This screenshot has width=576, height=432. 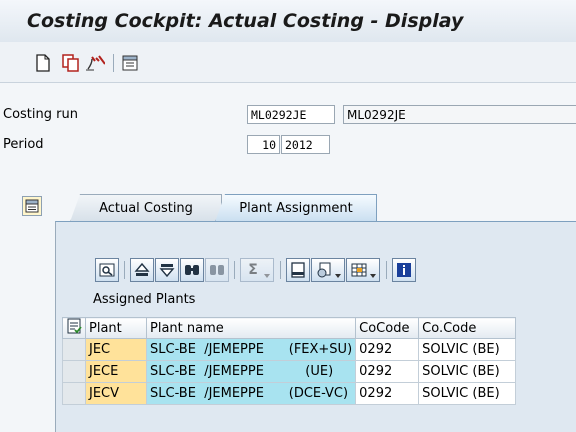 I want to click on plant-name-cell: SLC-BE /JEMEPPE (FEX+SU), so click(x=251, y=349).